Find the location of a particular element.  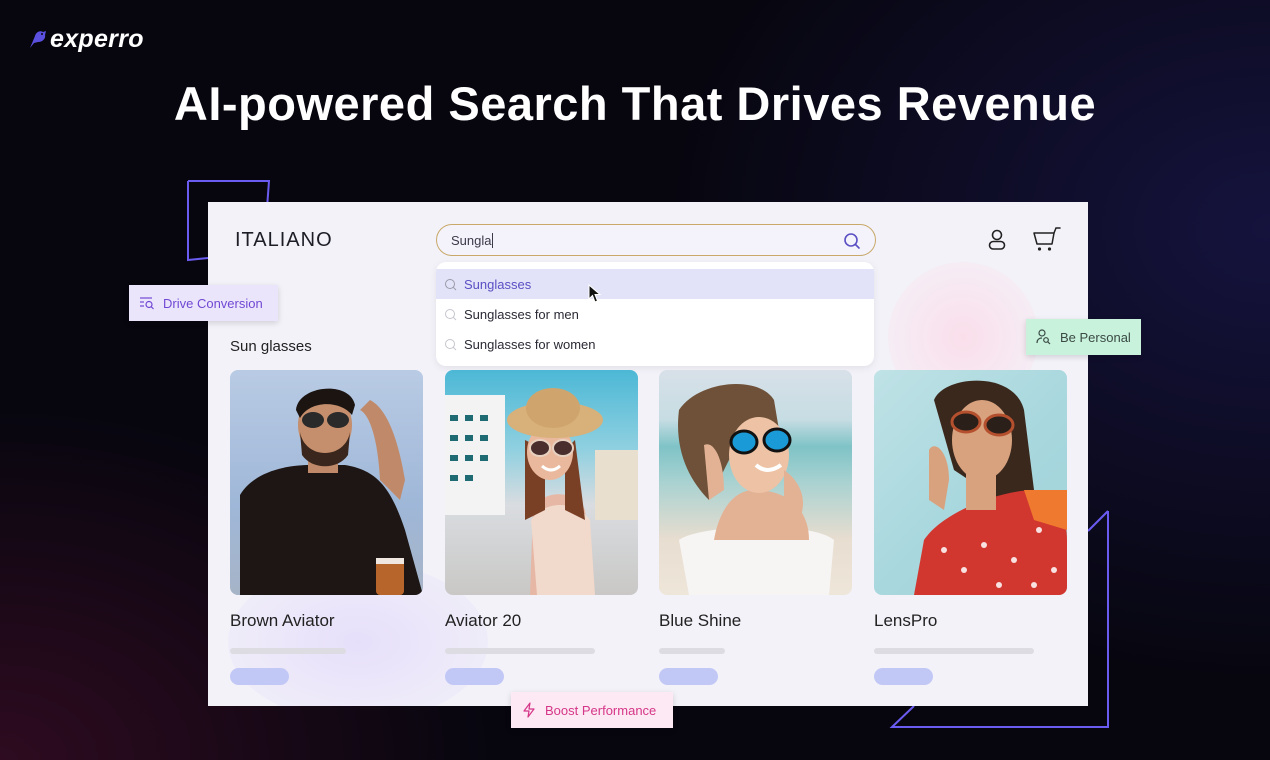

product-card: Aviator 20 is located at coordinates (541, 527).